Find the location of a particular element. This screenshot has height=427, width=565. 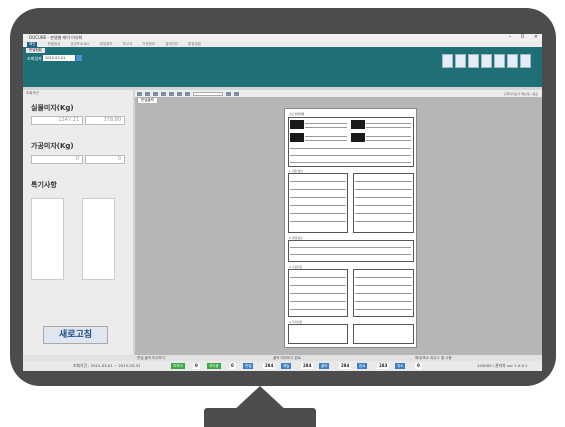

page-number-input is located at coordinates (208, 93).